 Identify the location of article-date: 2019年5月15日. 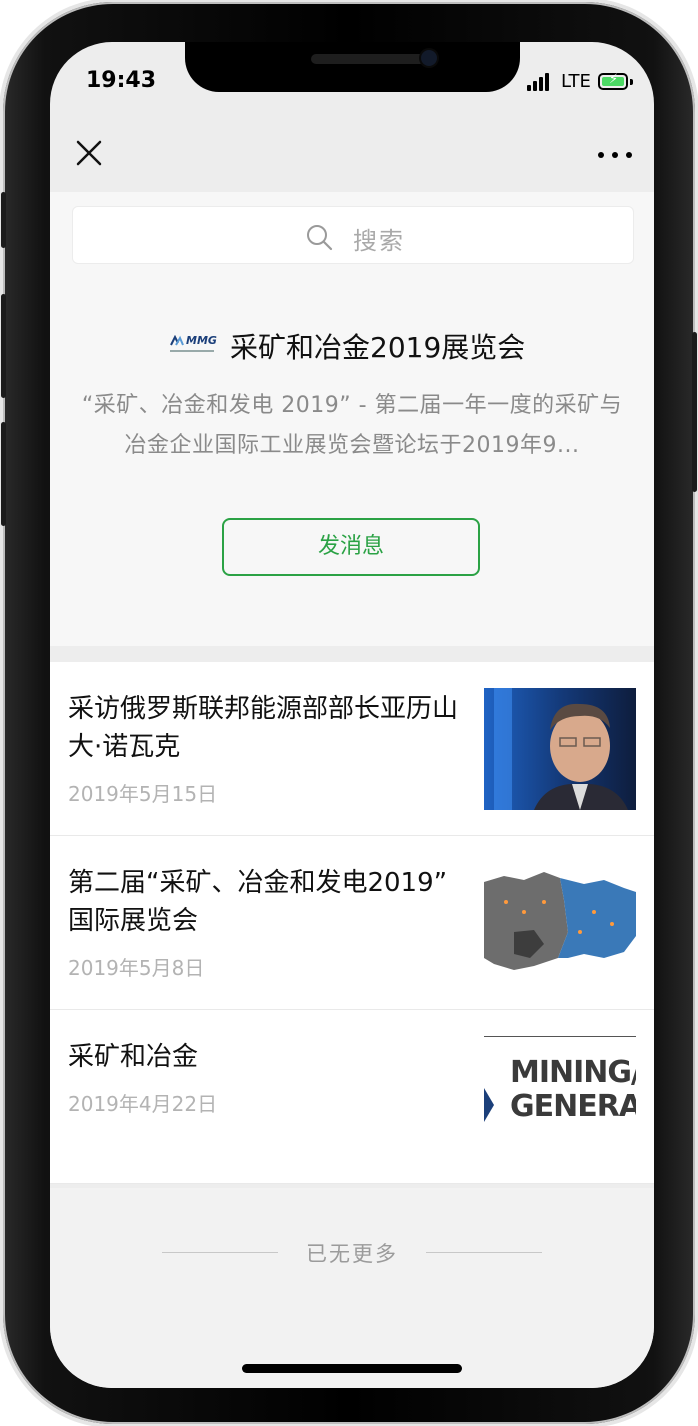
(143, 794).